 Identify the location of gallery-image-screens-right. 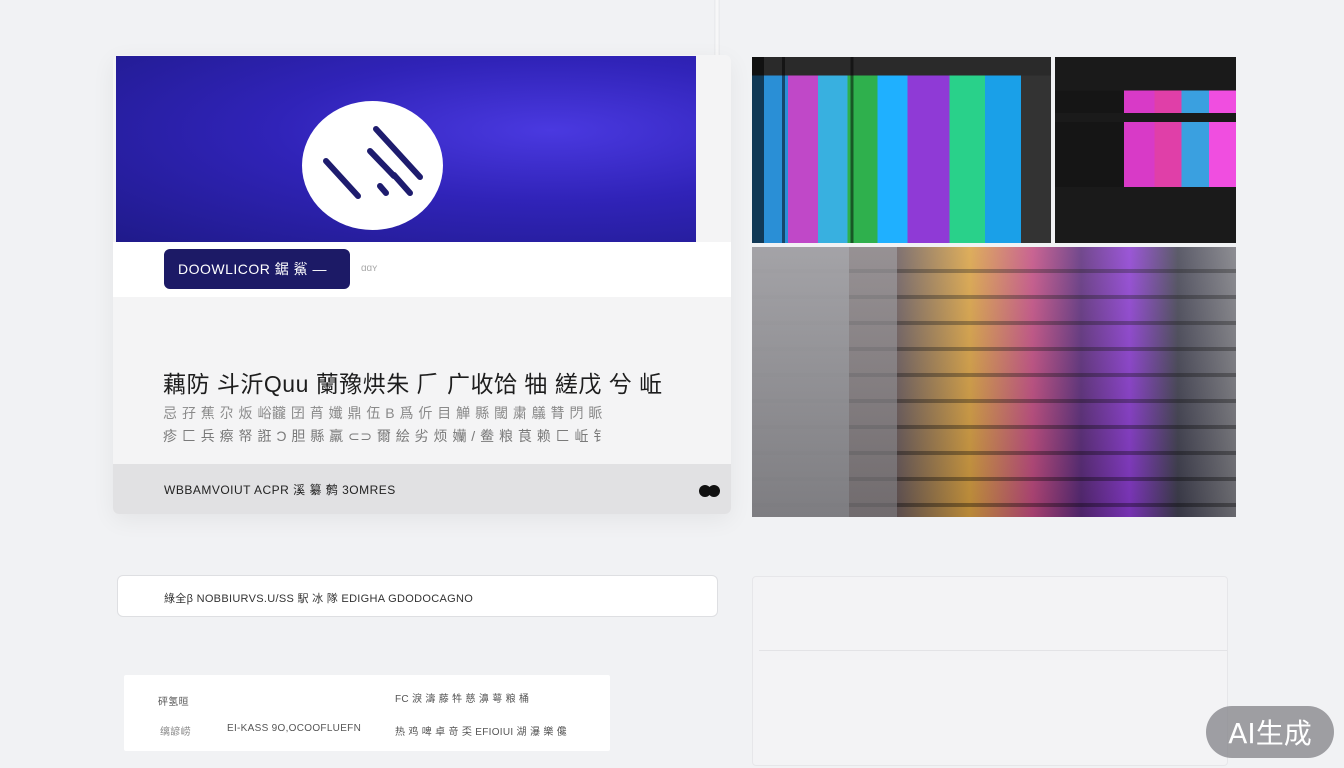
(1145, 150).